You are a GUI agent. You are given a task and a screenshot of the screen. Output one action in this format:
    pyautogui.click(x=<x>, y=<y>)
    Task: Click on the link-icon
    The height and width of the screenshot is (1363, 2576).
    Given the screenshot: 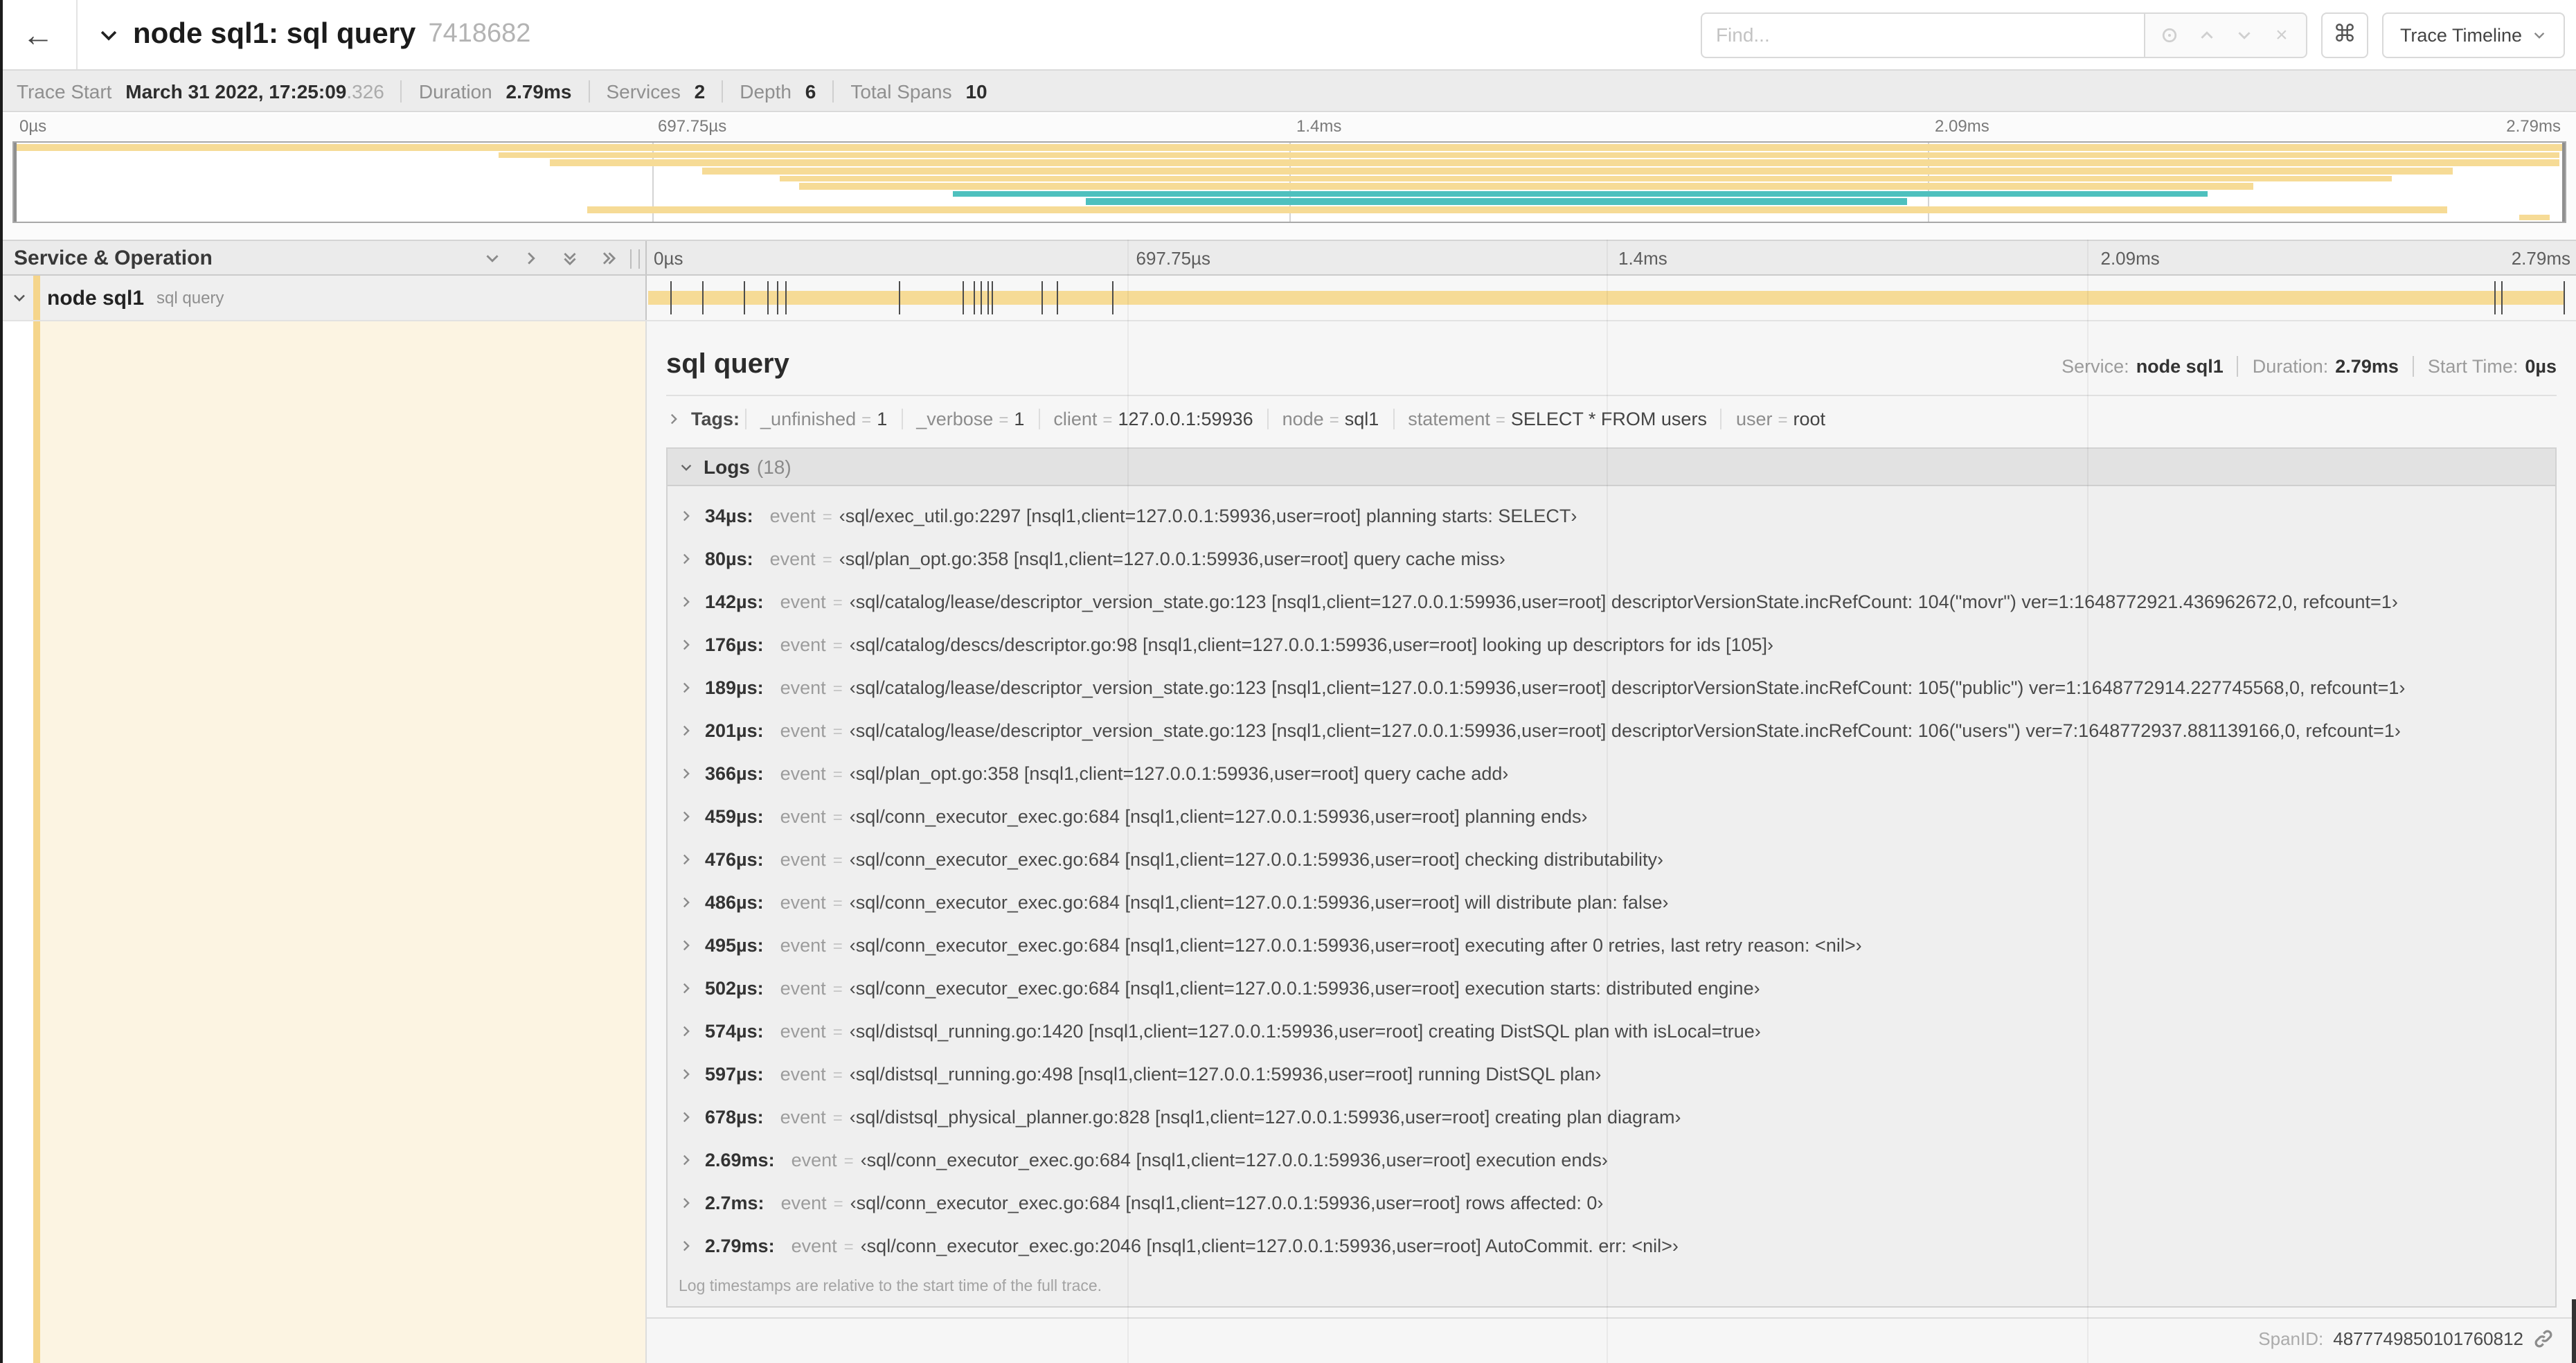 What is the action you would take?
    pyautogui.click(x=2543, y=1338)
    